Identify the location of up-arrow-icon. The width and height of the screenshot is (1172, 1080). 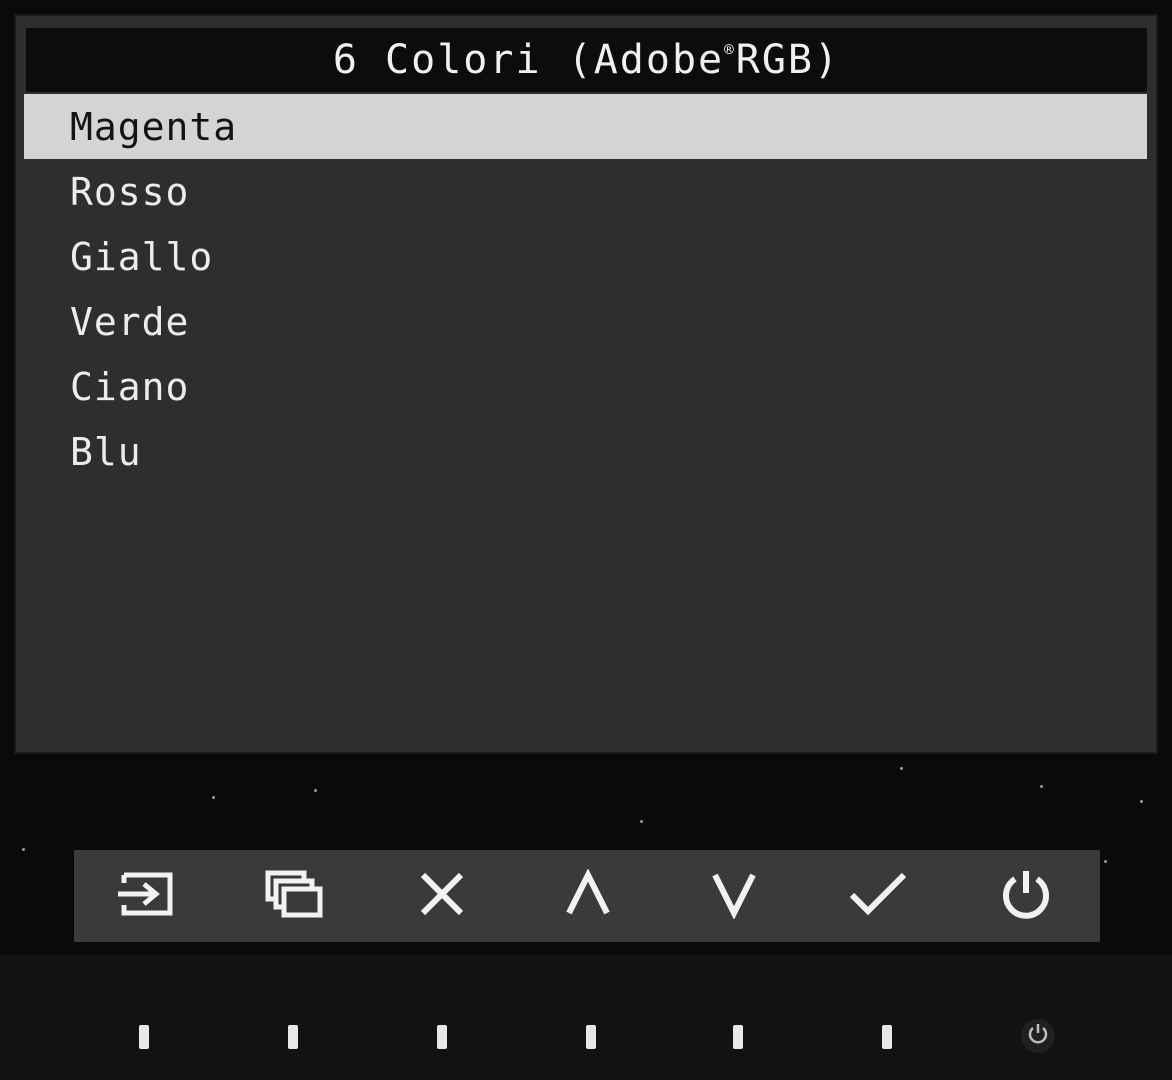
(588, 895).